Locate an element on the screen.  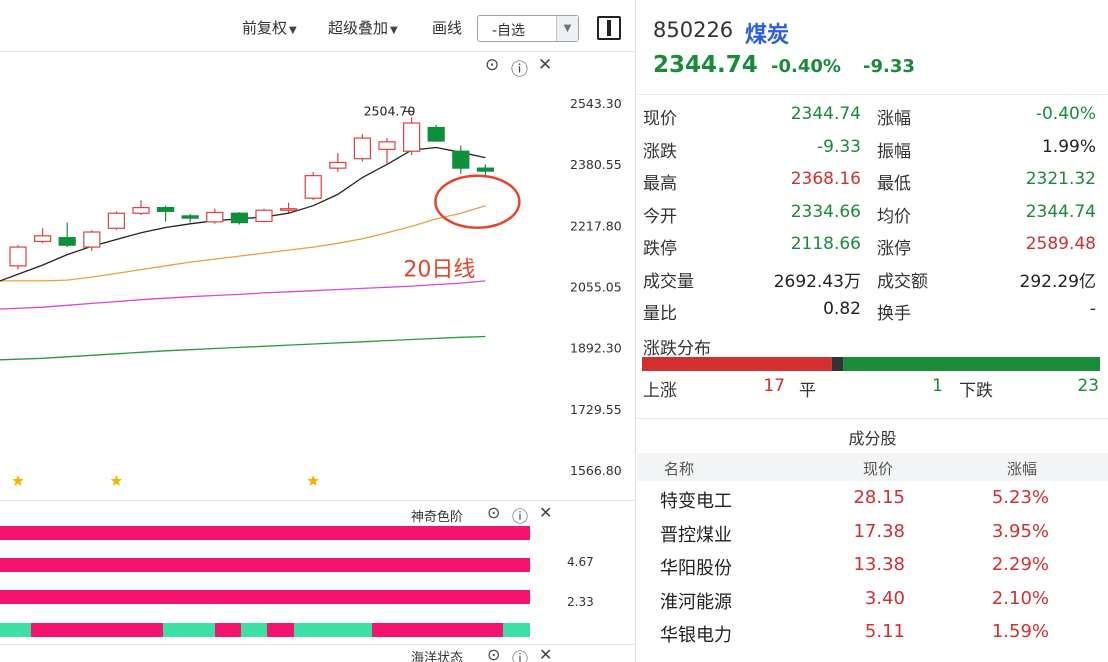
constituent-change: 3.95% is located at coordinates (1020, 531).